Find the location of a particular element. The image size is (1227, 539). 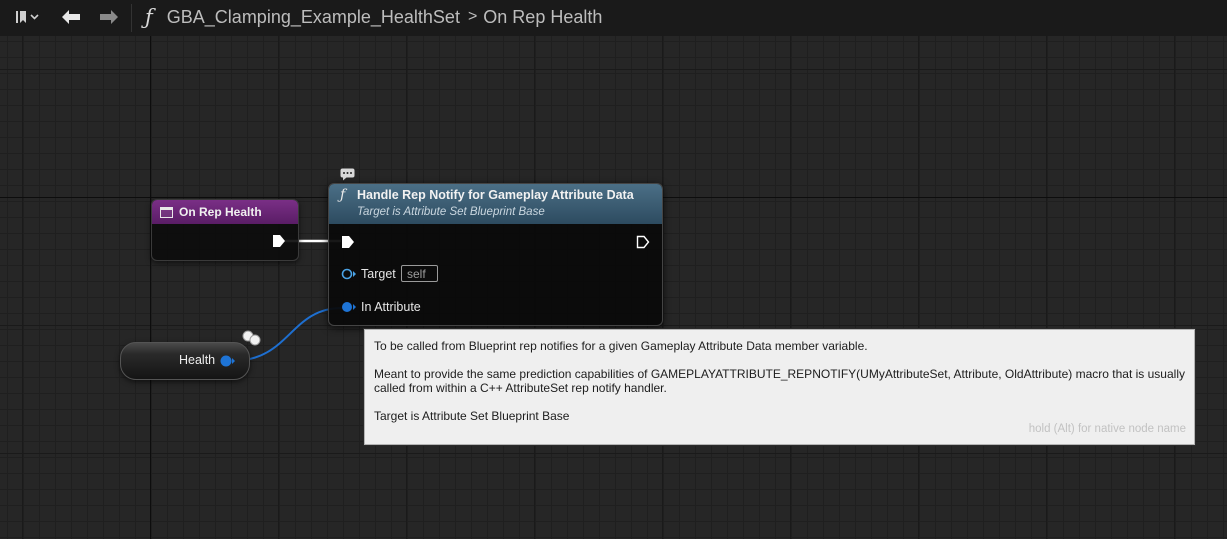

event-node-header: On Rep Health is located at coordinates (225, 212).